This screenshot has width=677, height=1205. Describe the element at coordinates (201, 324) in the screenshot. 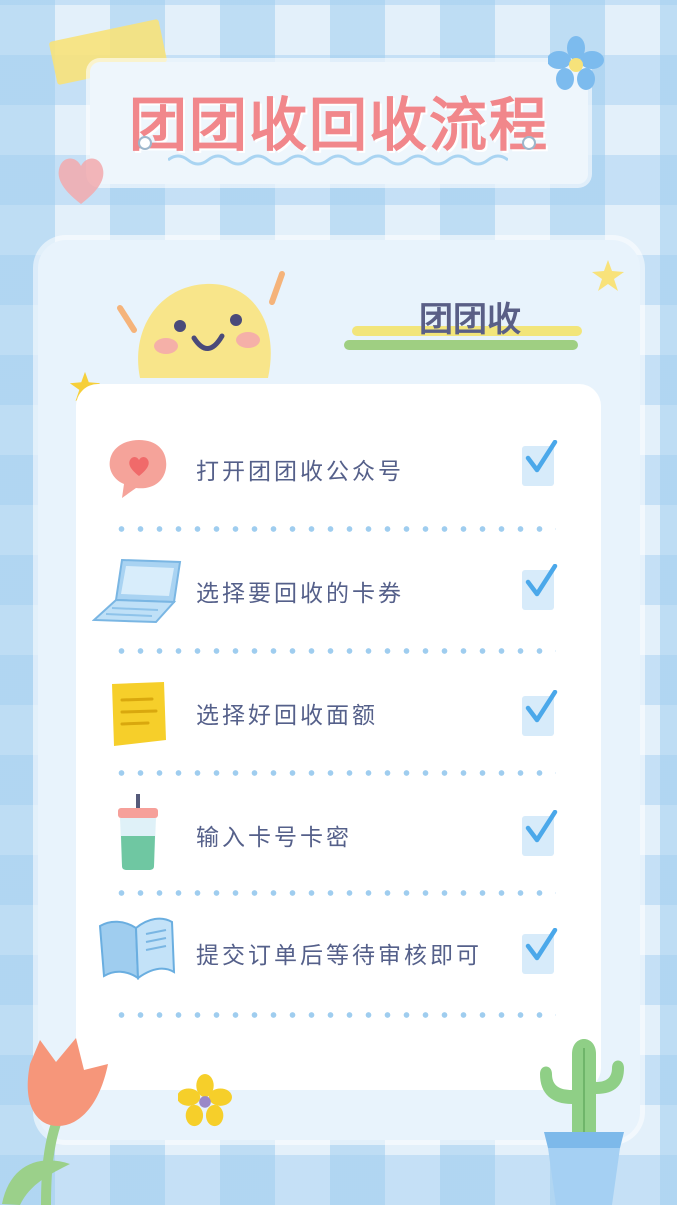

I see `smiley-sun-icon` at that location.